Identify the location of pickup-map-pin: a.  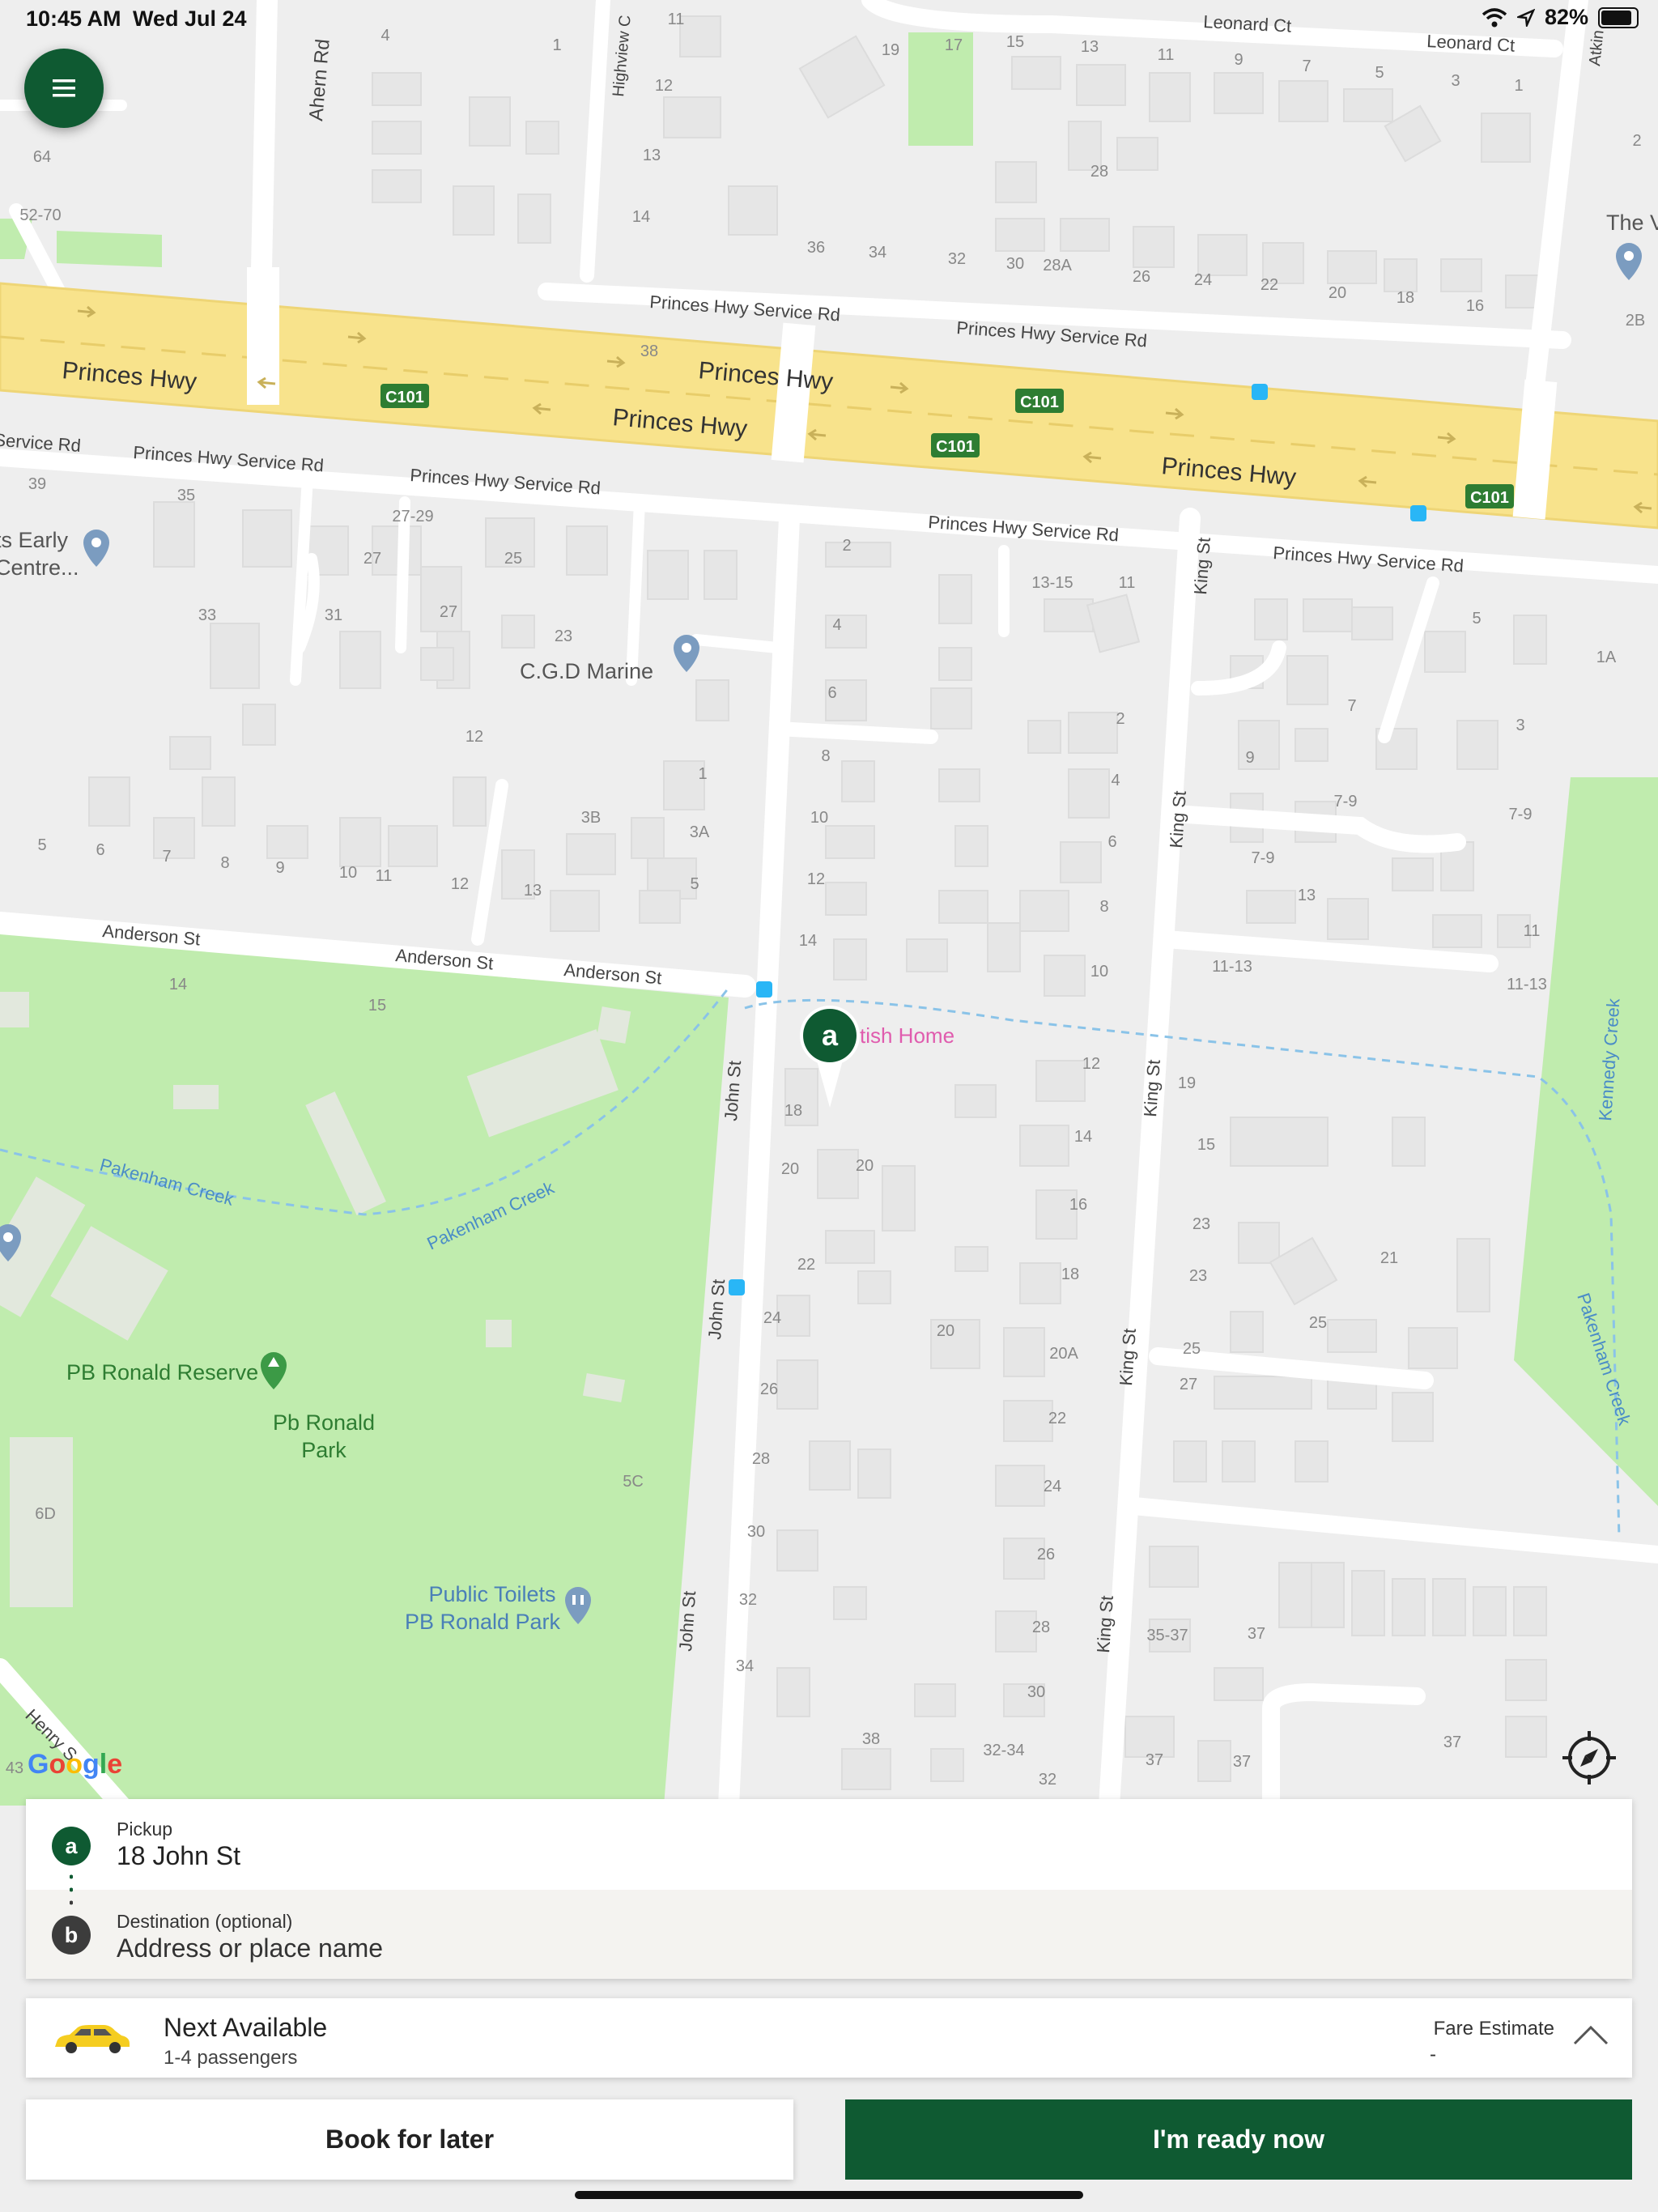
(829, 1056).